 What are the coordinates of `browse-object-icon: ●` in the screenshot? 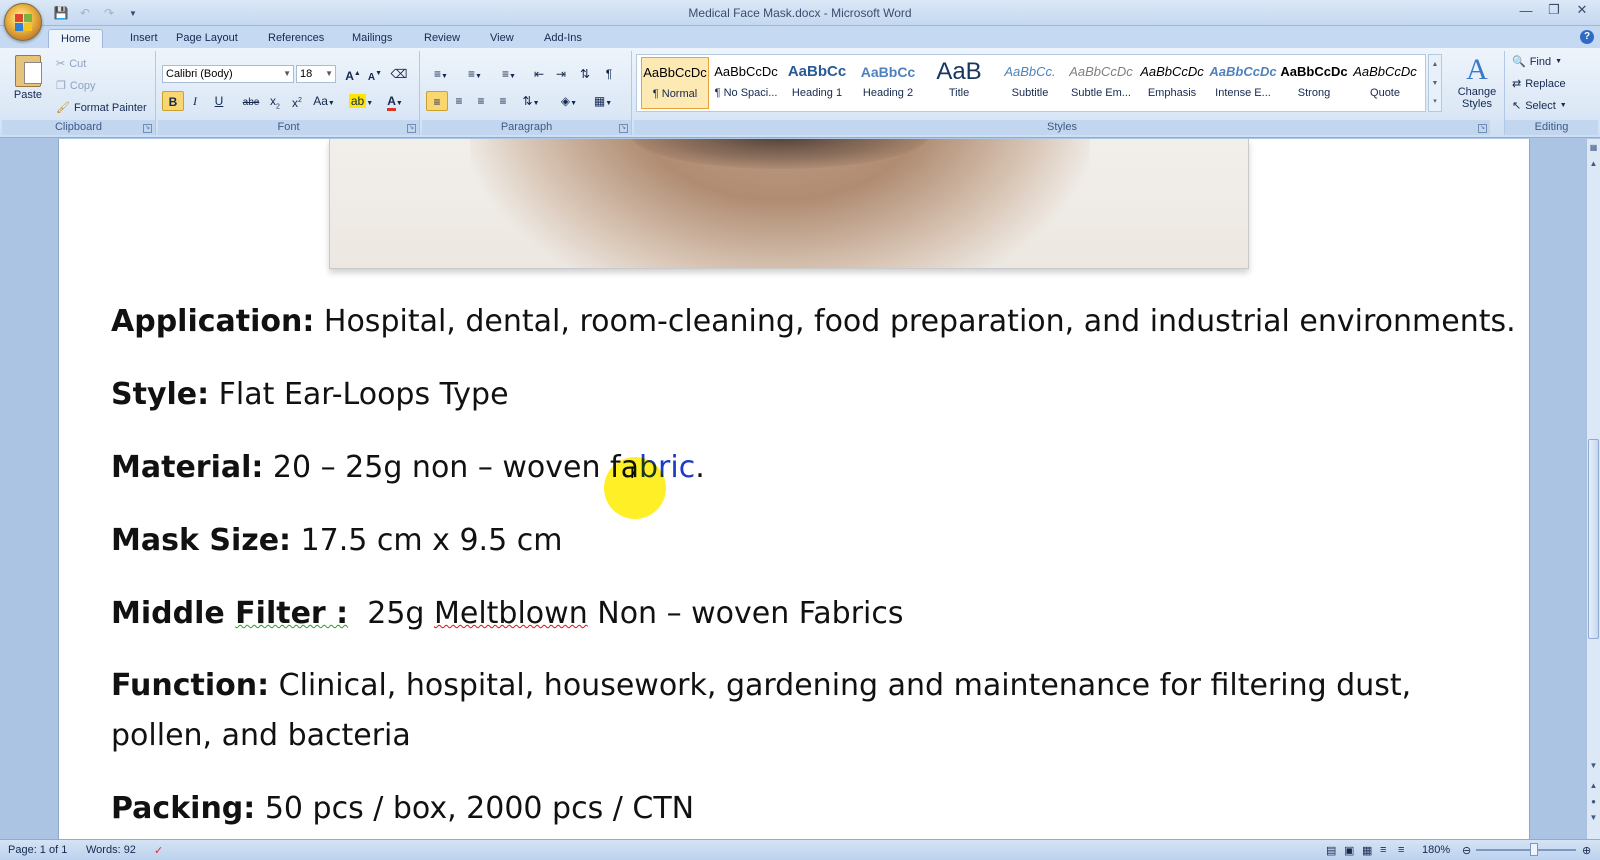 It's located at (1593, 801).